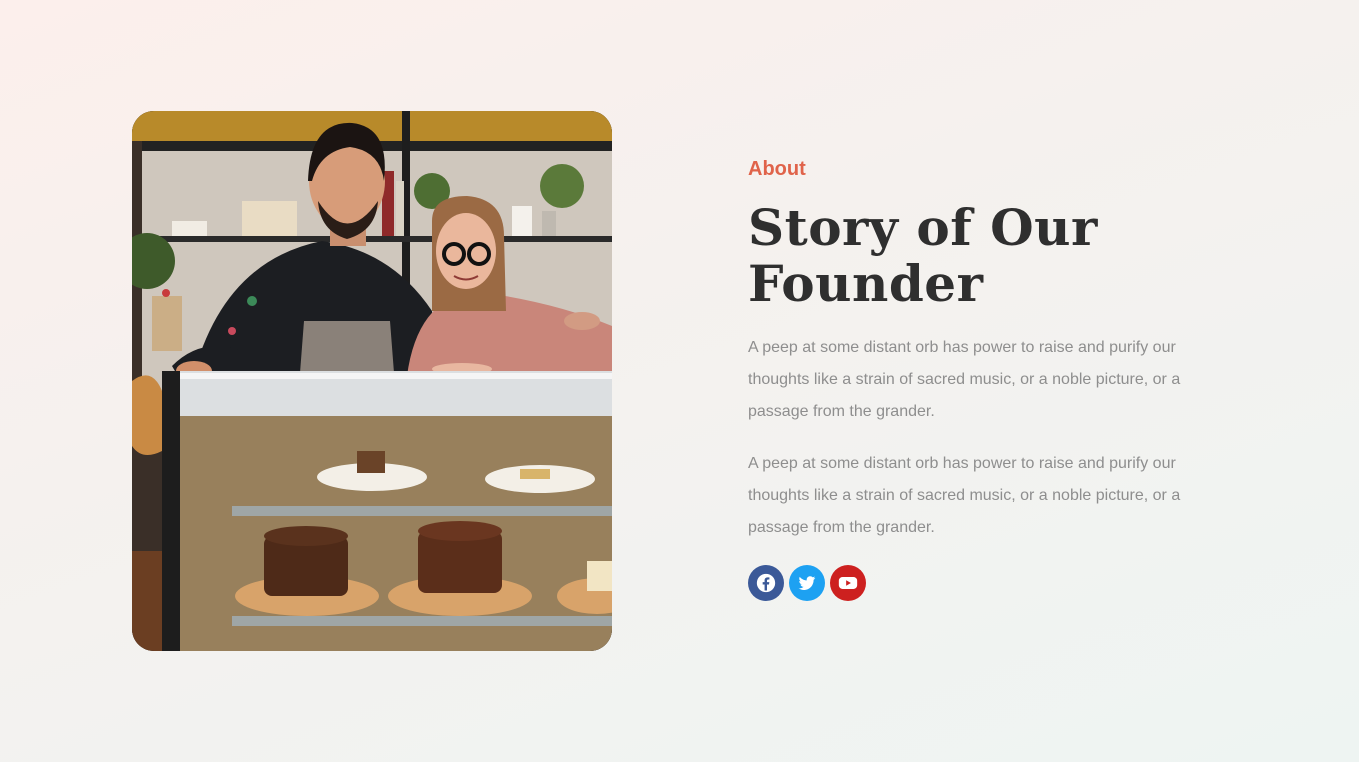  I want to click on youtube-icon, so click(848, 583).